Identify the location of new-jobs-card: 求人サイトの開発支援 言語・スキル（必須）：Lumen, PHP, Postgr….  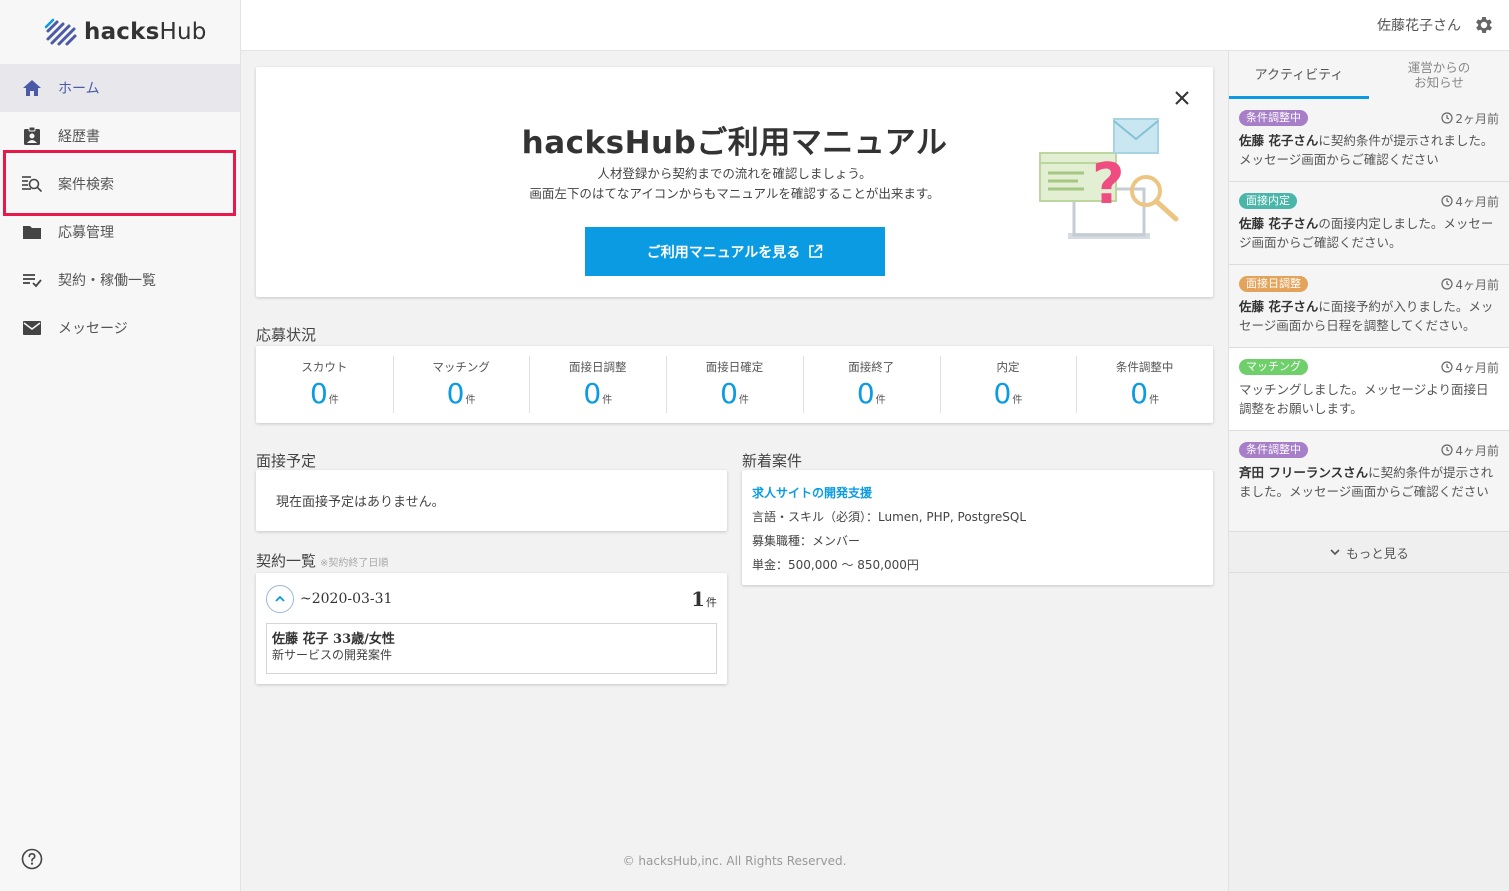
(977, 527).